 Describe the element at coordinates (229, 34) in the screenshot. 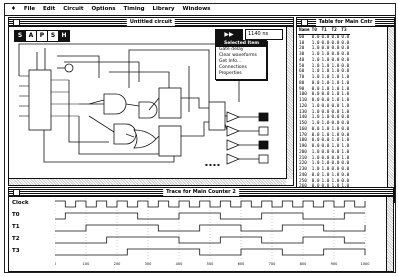

I see `play-icon: ▶▶` at that location.